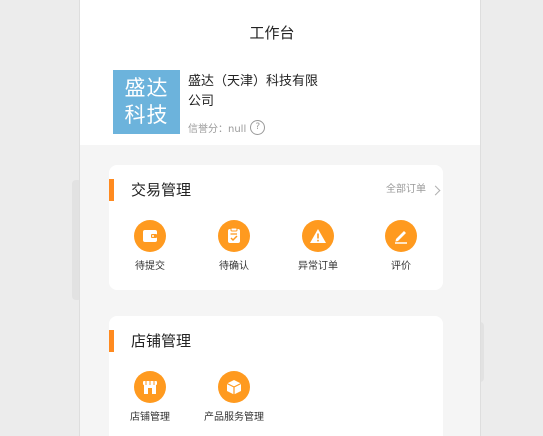 This screenshot has width=543, height=436. What do you see at coordinates (201, 101) in the screenshot?
I see `company-name-line-2: 公司` at bounding box center [201, 101].